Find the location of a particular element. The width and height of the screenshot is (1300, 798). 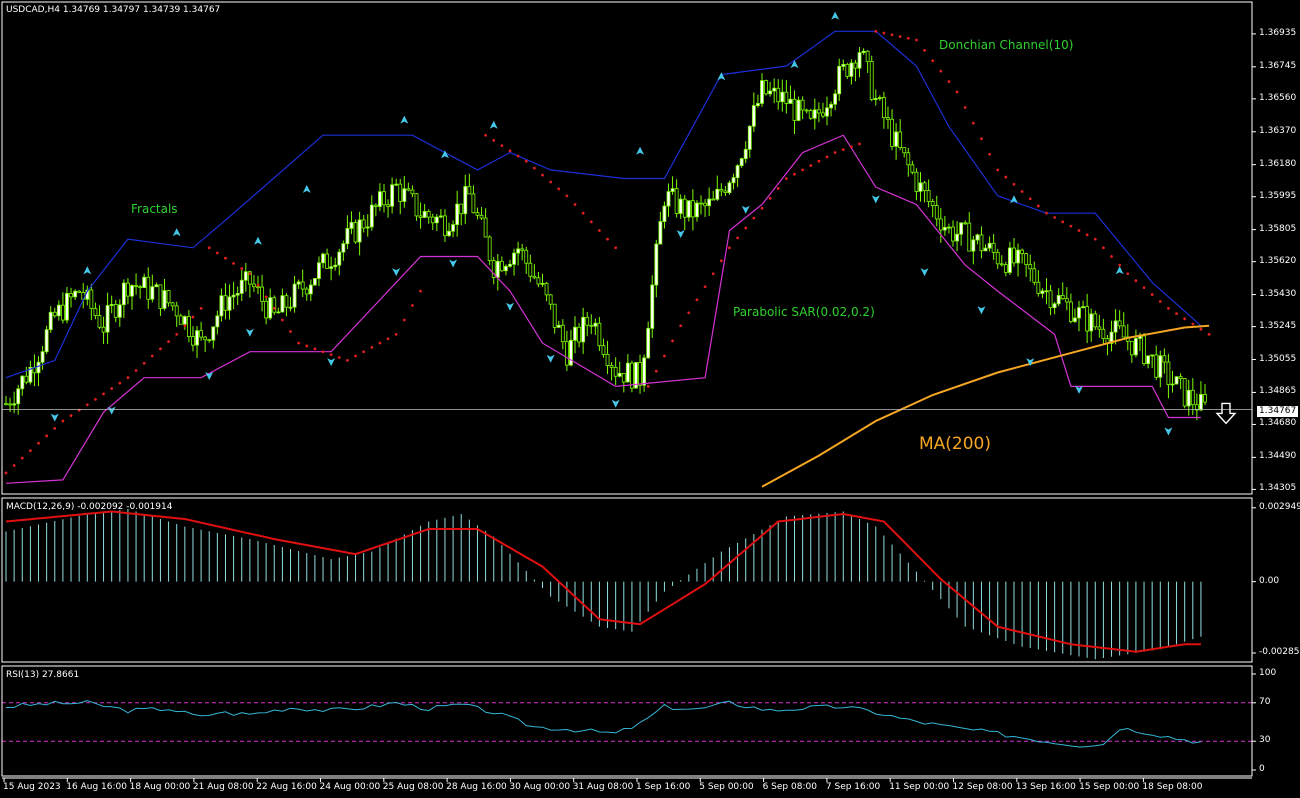

macd-tick-label: -0.00285 is located at coordinates (1279, 651).